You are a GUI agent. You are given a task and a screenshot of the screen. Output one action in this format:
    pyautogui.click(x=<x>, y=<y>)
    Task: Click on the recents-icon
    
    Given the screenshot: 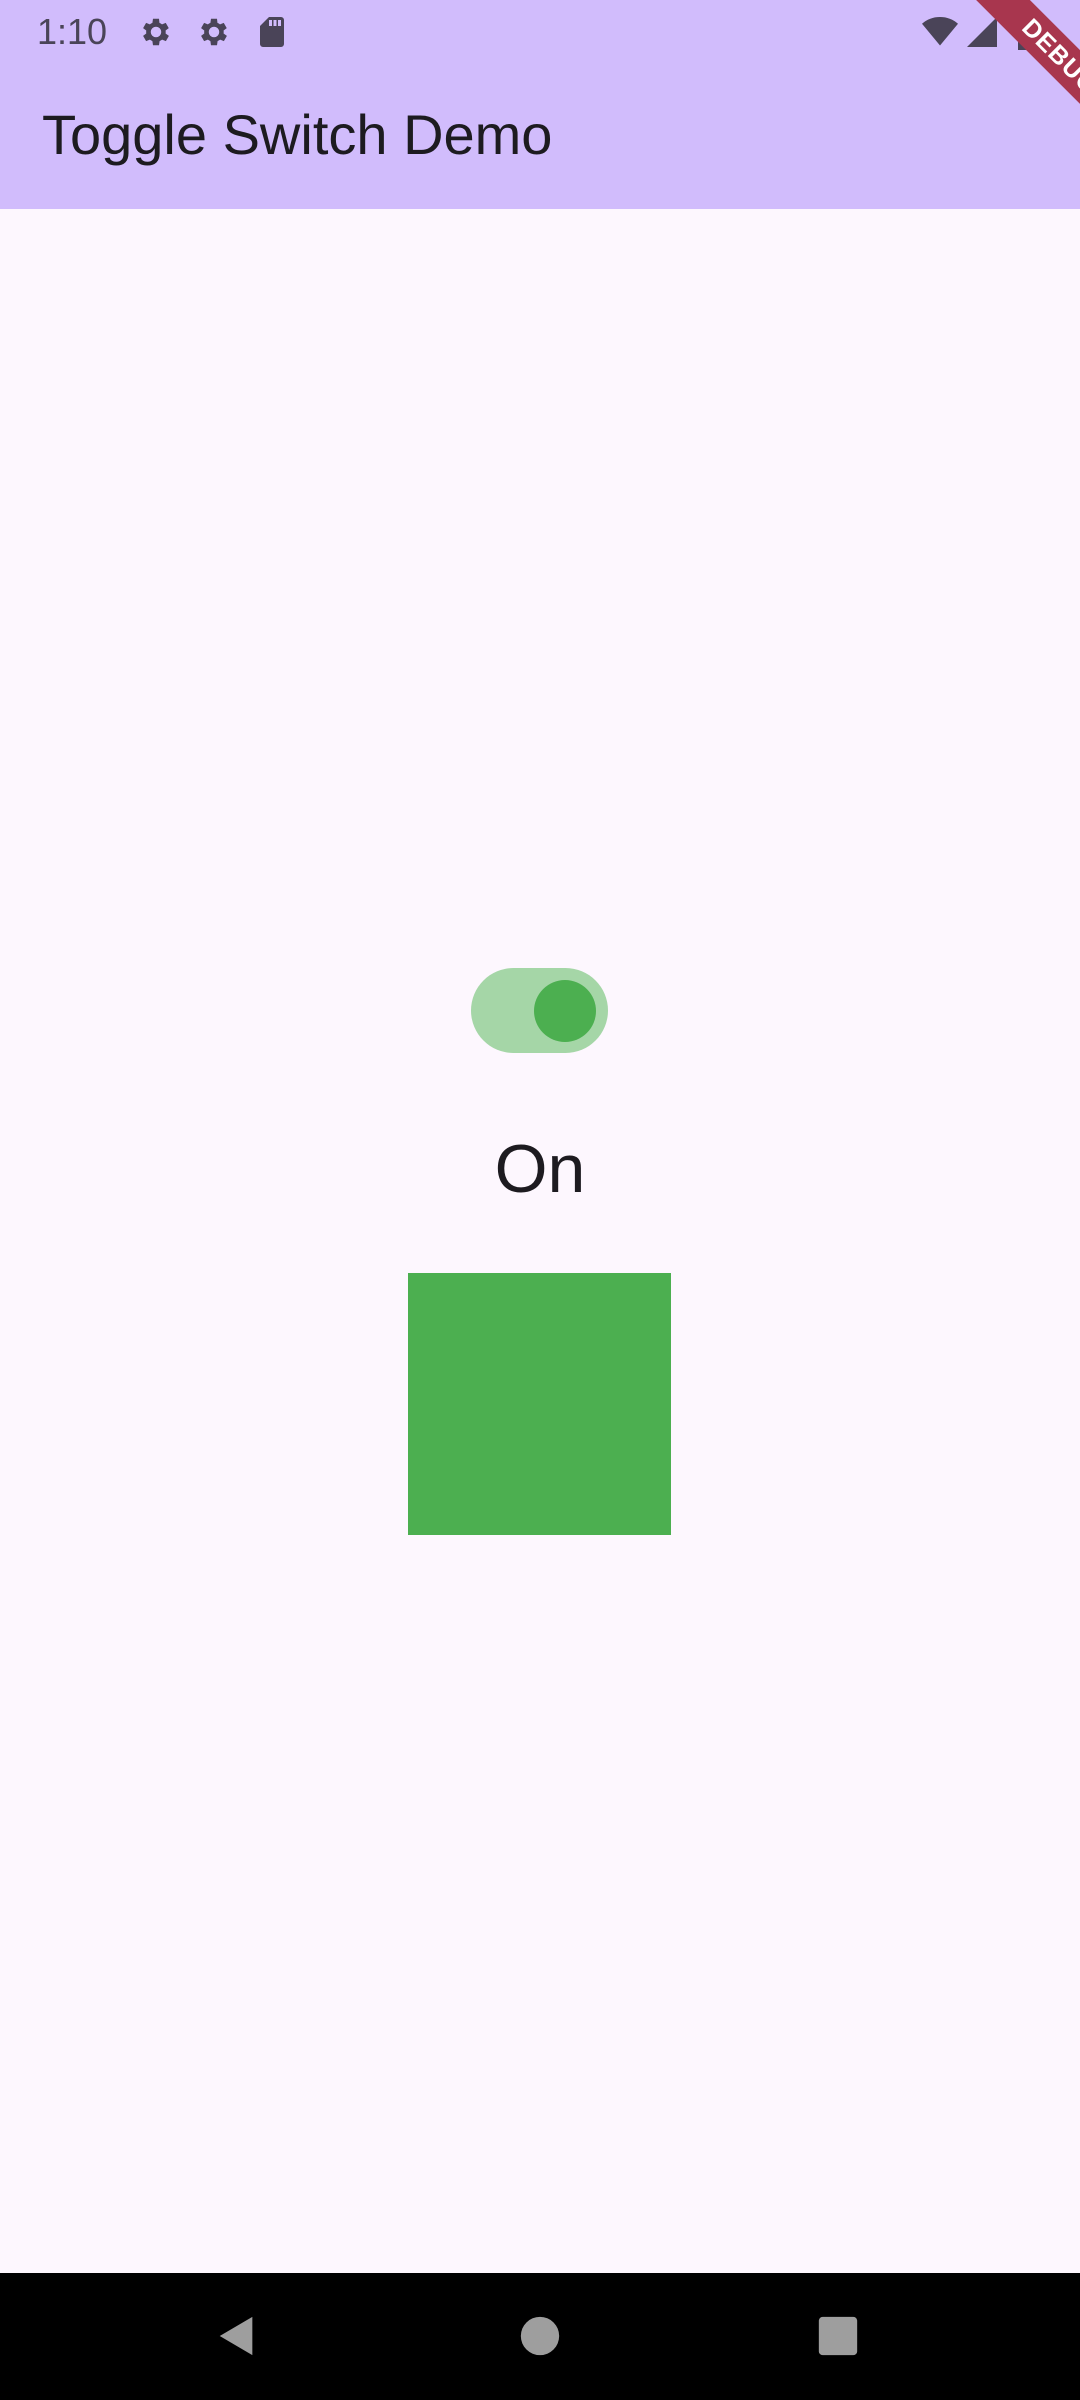 What is the action you would take?
    pyautogui.click(x=838, y=2336)
    